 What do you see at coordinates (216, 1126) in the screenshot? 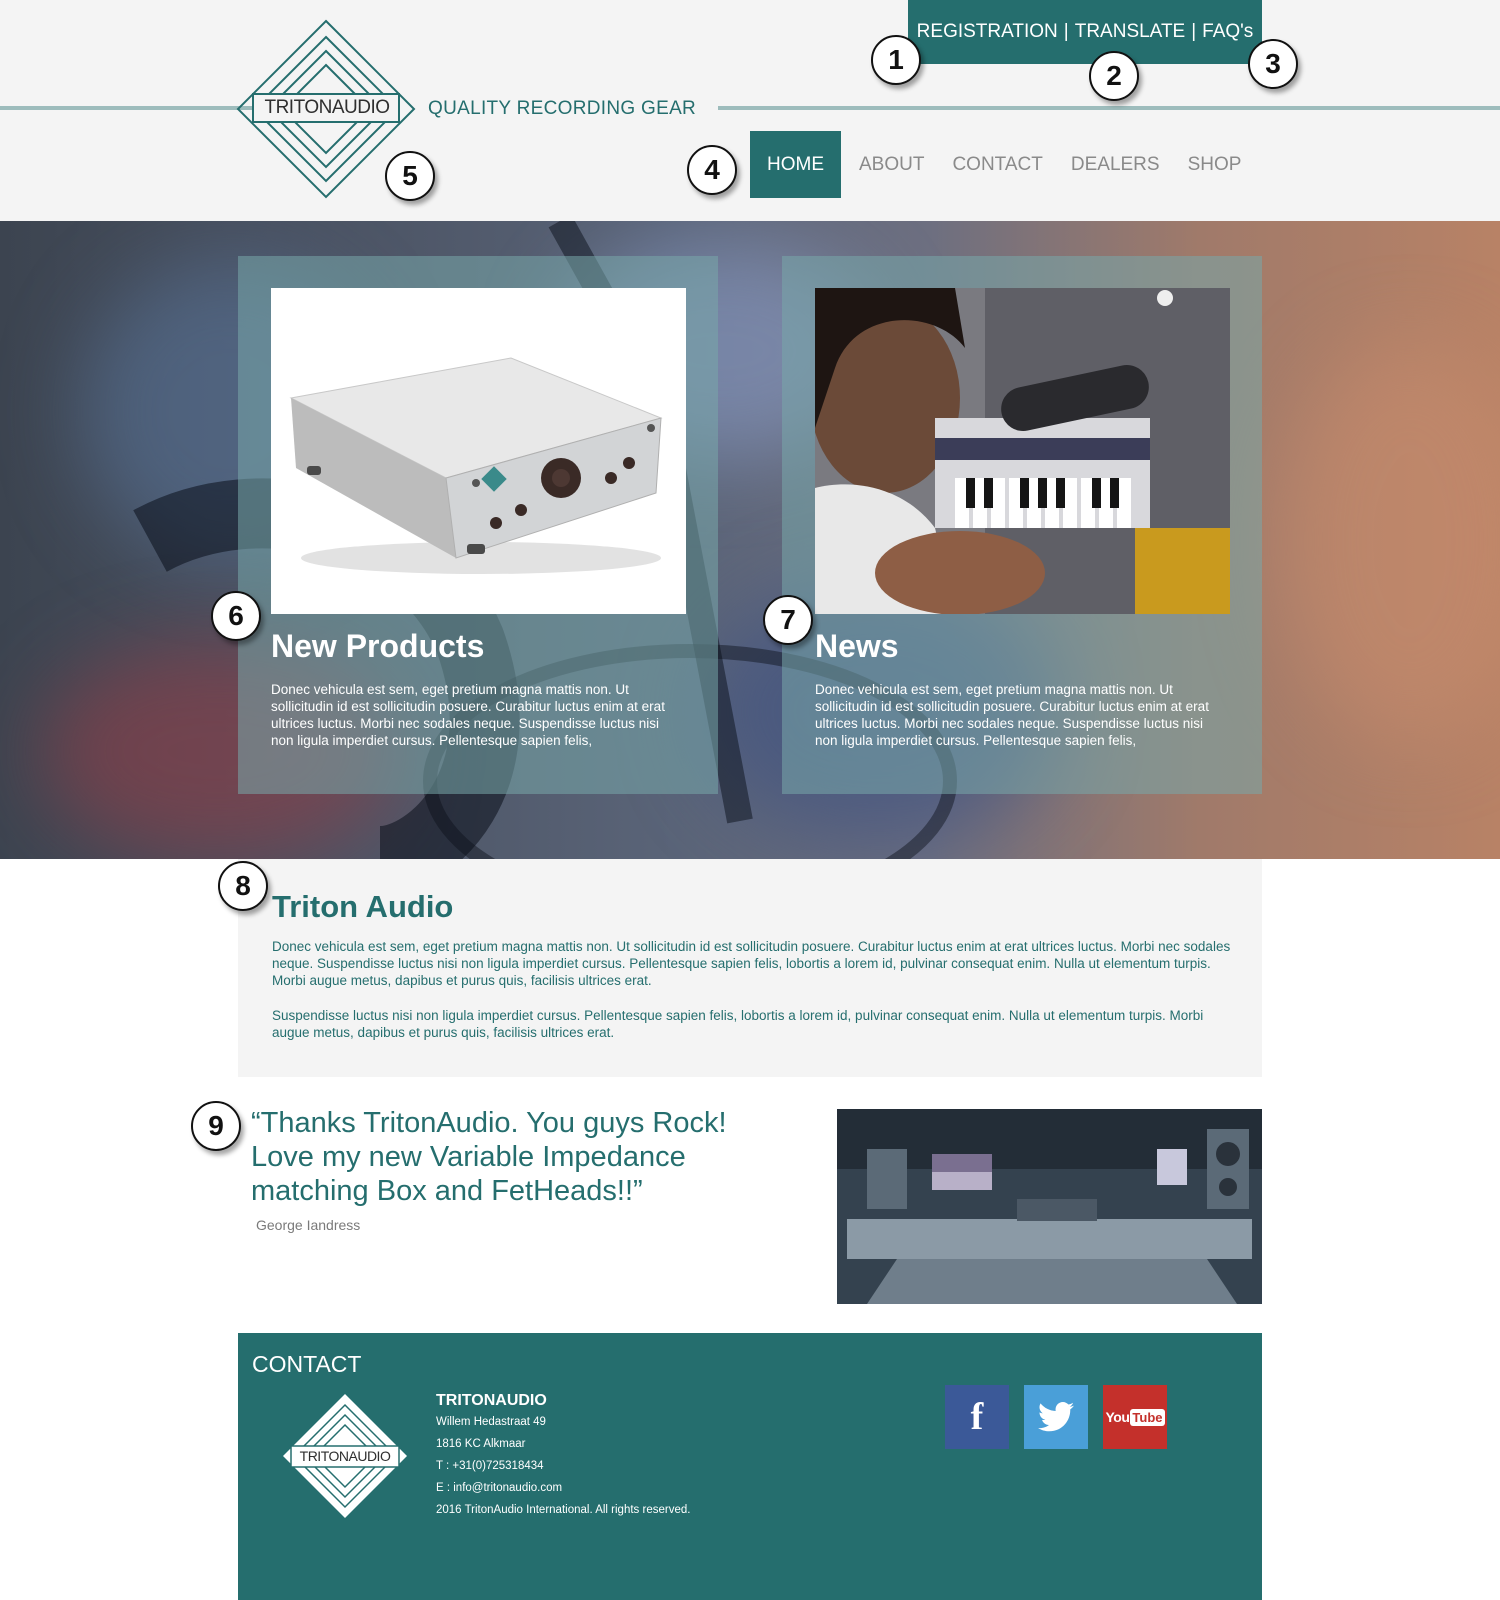
I see `callout-marker-9: 9` at bounding box center [216, 1126].